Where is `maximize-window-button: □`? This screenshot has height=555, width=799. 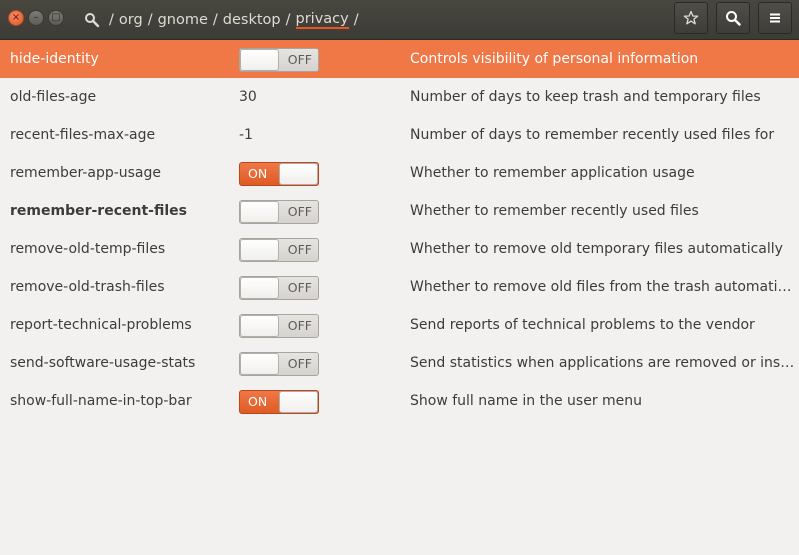 maximize-window-button: □ is located at coordinates (56, 18).